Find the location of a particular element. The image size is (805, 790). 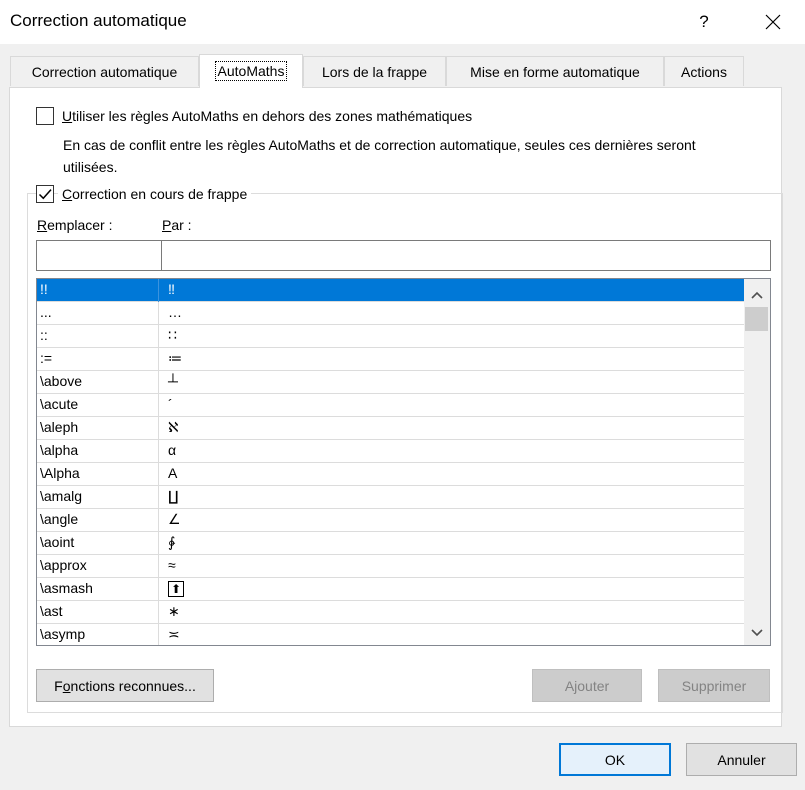

tab-automaths: AutoMaths is located at coordinates (251, 71).